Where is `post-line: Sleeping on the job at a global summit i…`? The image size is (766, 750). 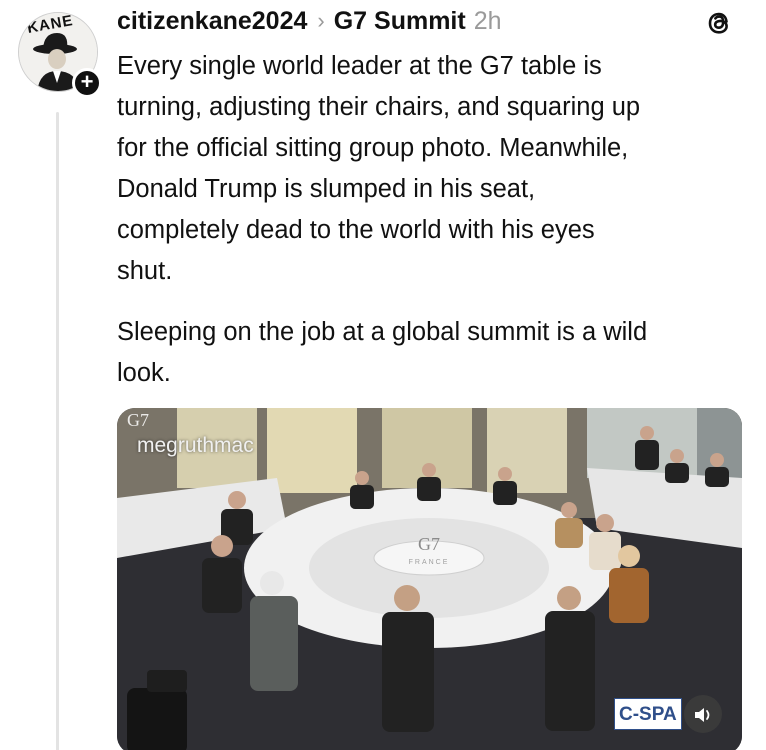 post-line: Sleeping on the job at a global summit i… is located at coordinates (382, 332).